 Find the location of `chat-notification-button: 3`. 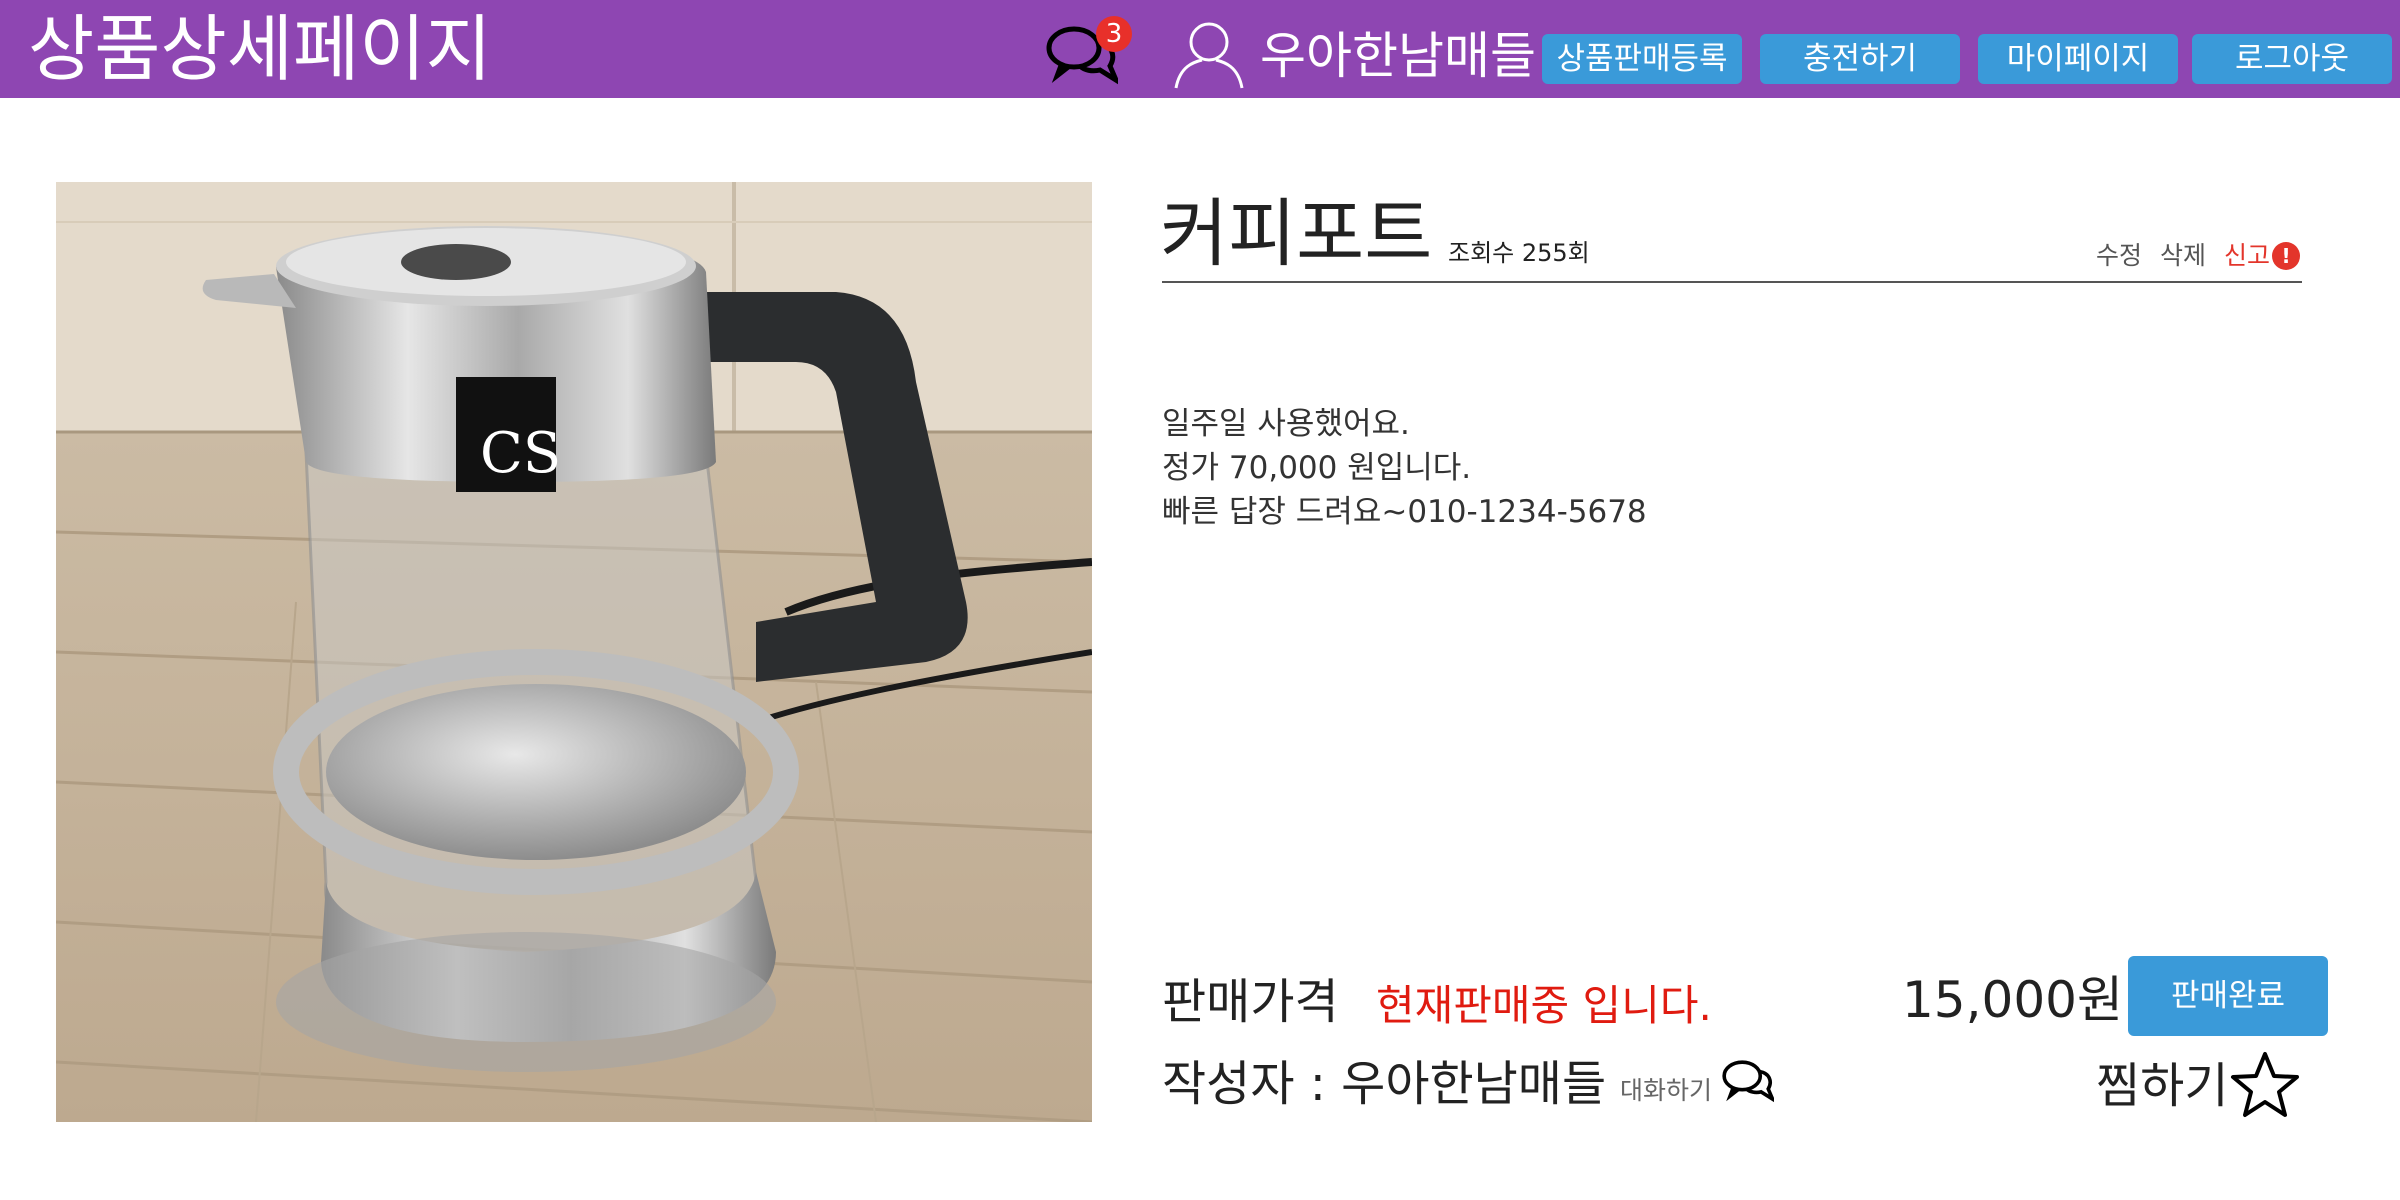

chat-notification-button: 3 is located at coordinates (1089, 54).